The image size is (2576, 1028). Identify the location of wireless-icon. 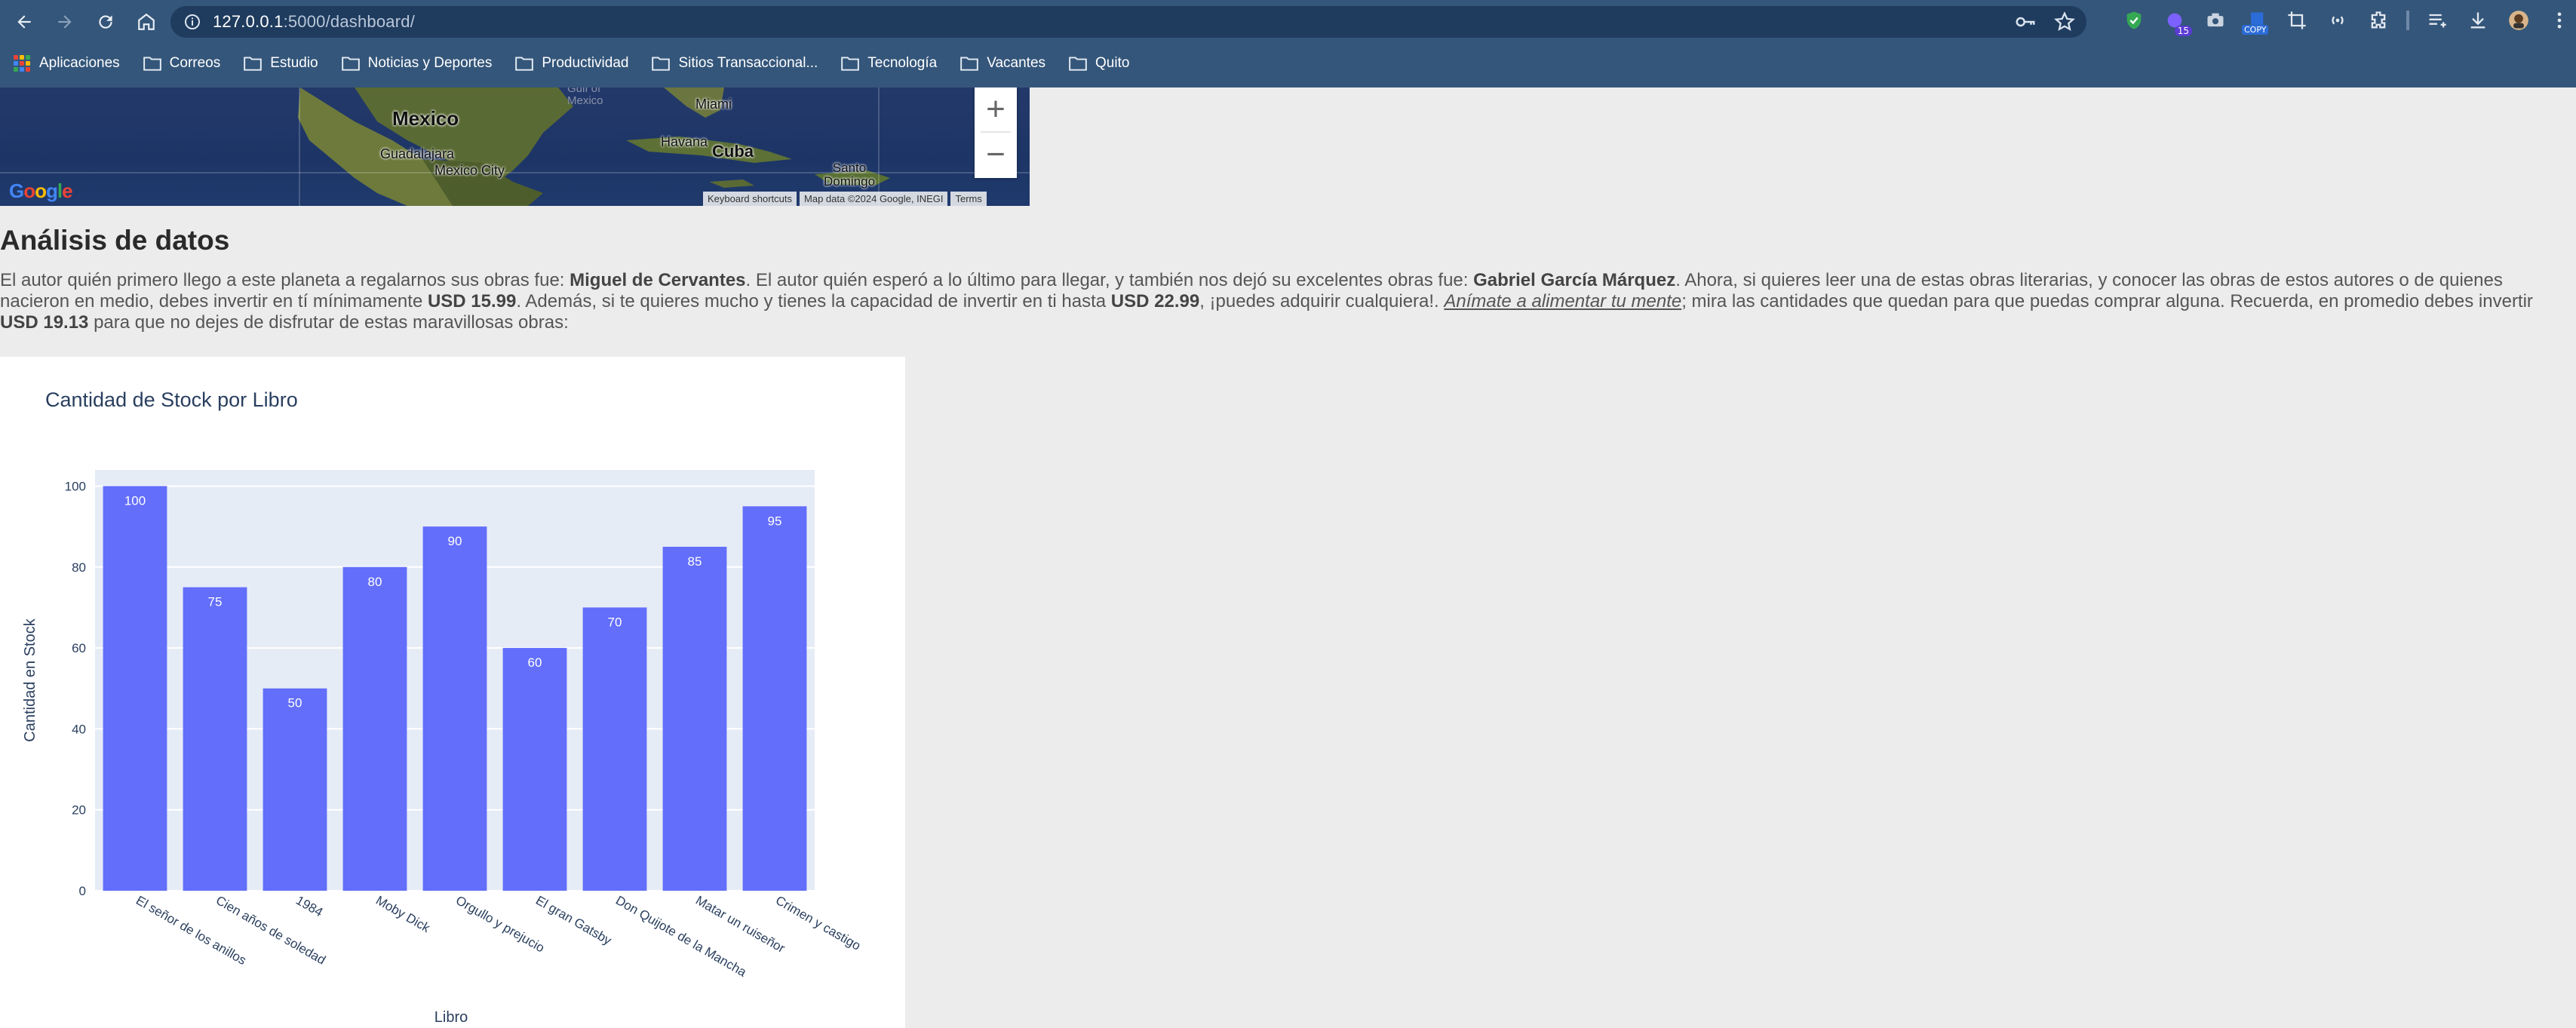
(2338, 20).